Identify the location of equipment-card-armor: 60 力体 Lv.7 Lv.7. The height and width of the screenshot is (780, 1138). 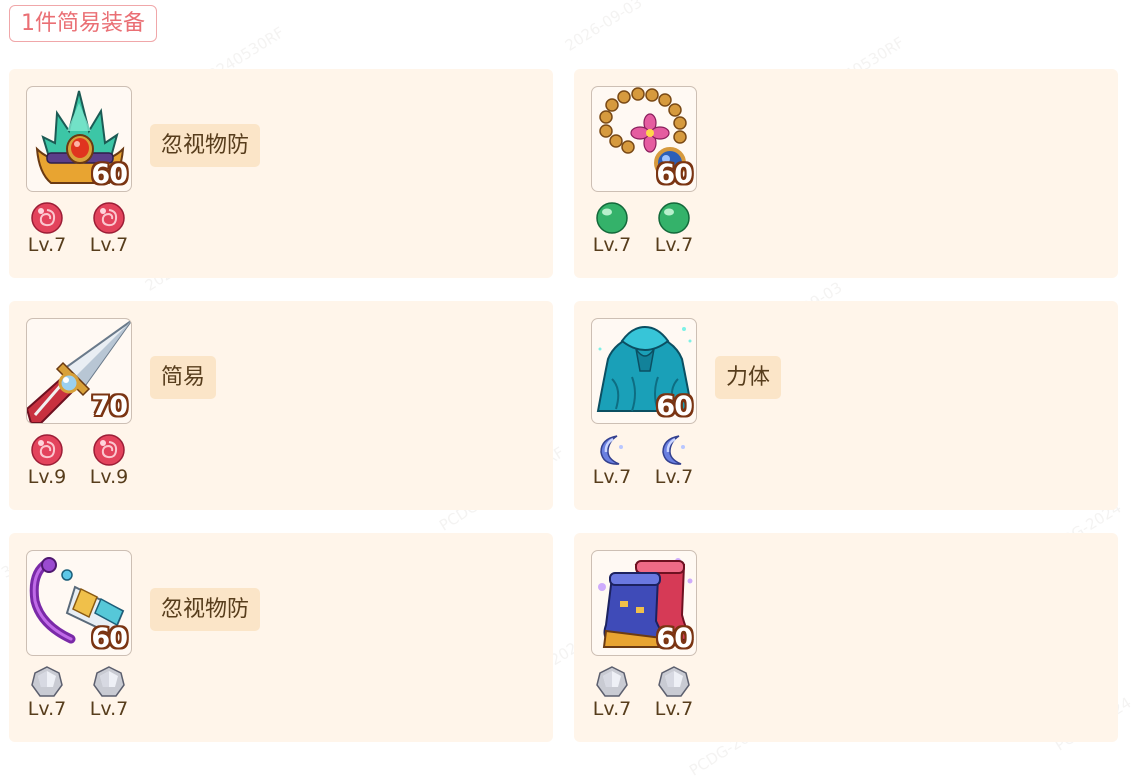
(846, 405).